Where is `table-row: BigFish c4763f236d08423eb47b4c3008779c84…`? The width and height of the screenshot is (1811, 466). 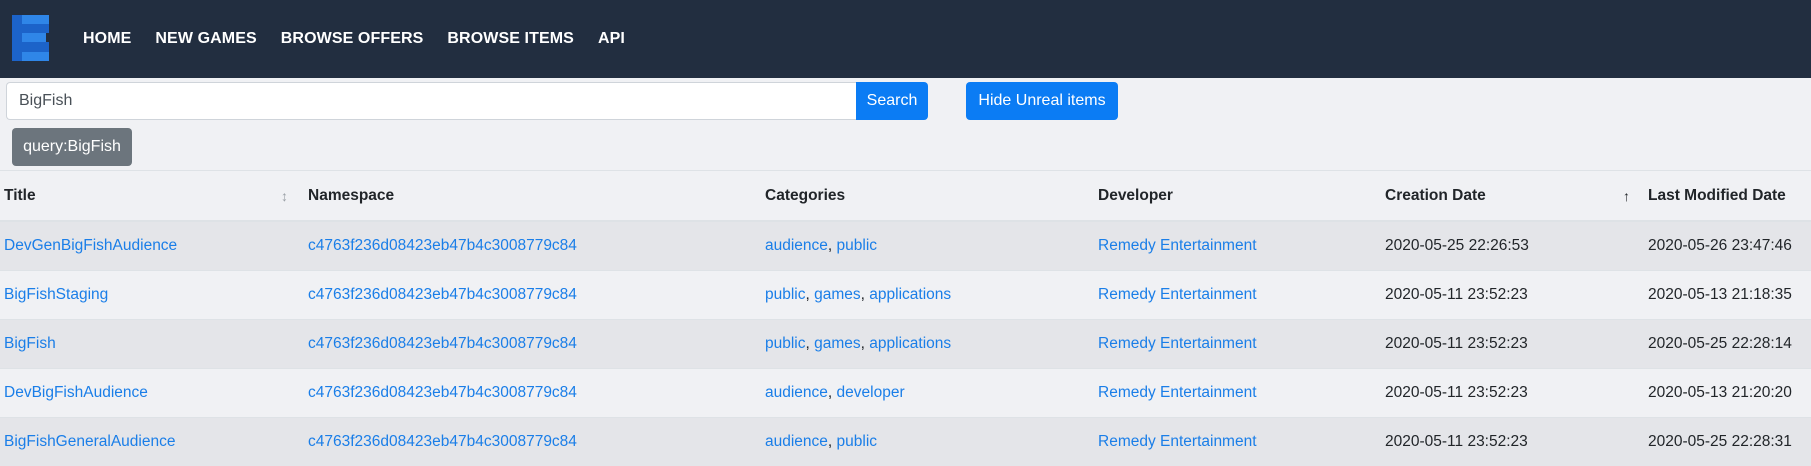
table-row: BigFish c4763f236d08423eb47b4c3008779c84… is located at coordinates (905, 344).